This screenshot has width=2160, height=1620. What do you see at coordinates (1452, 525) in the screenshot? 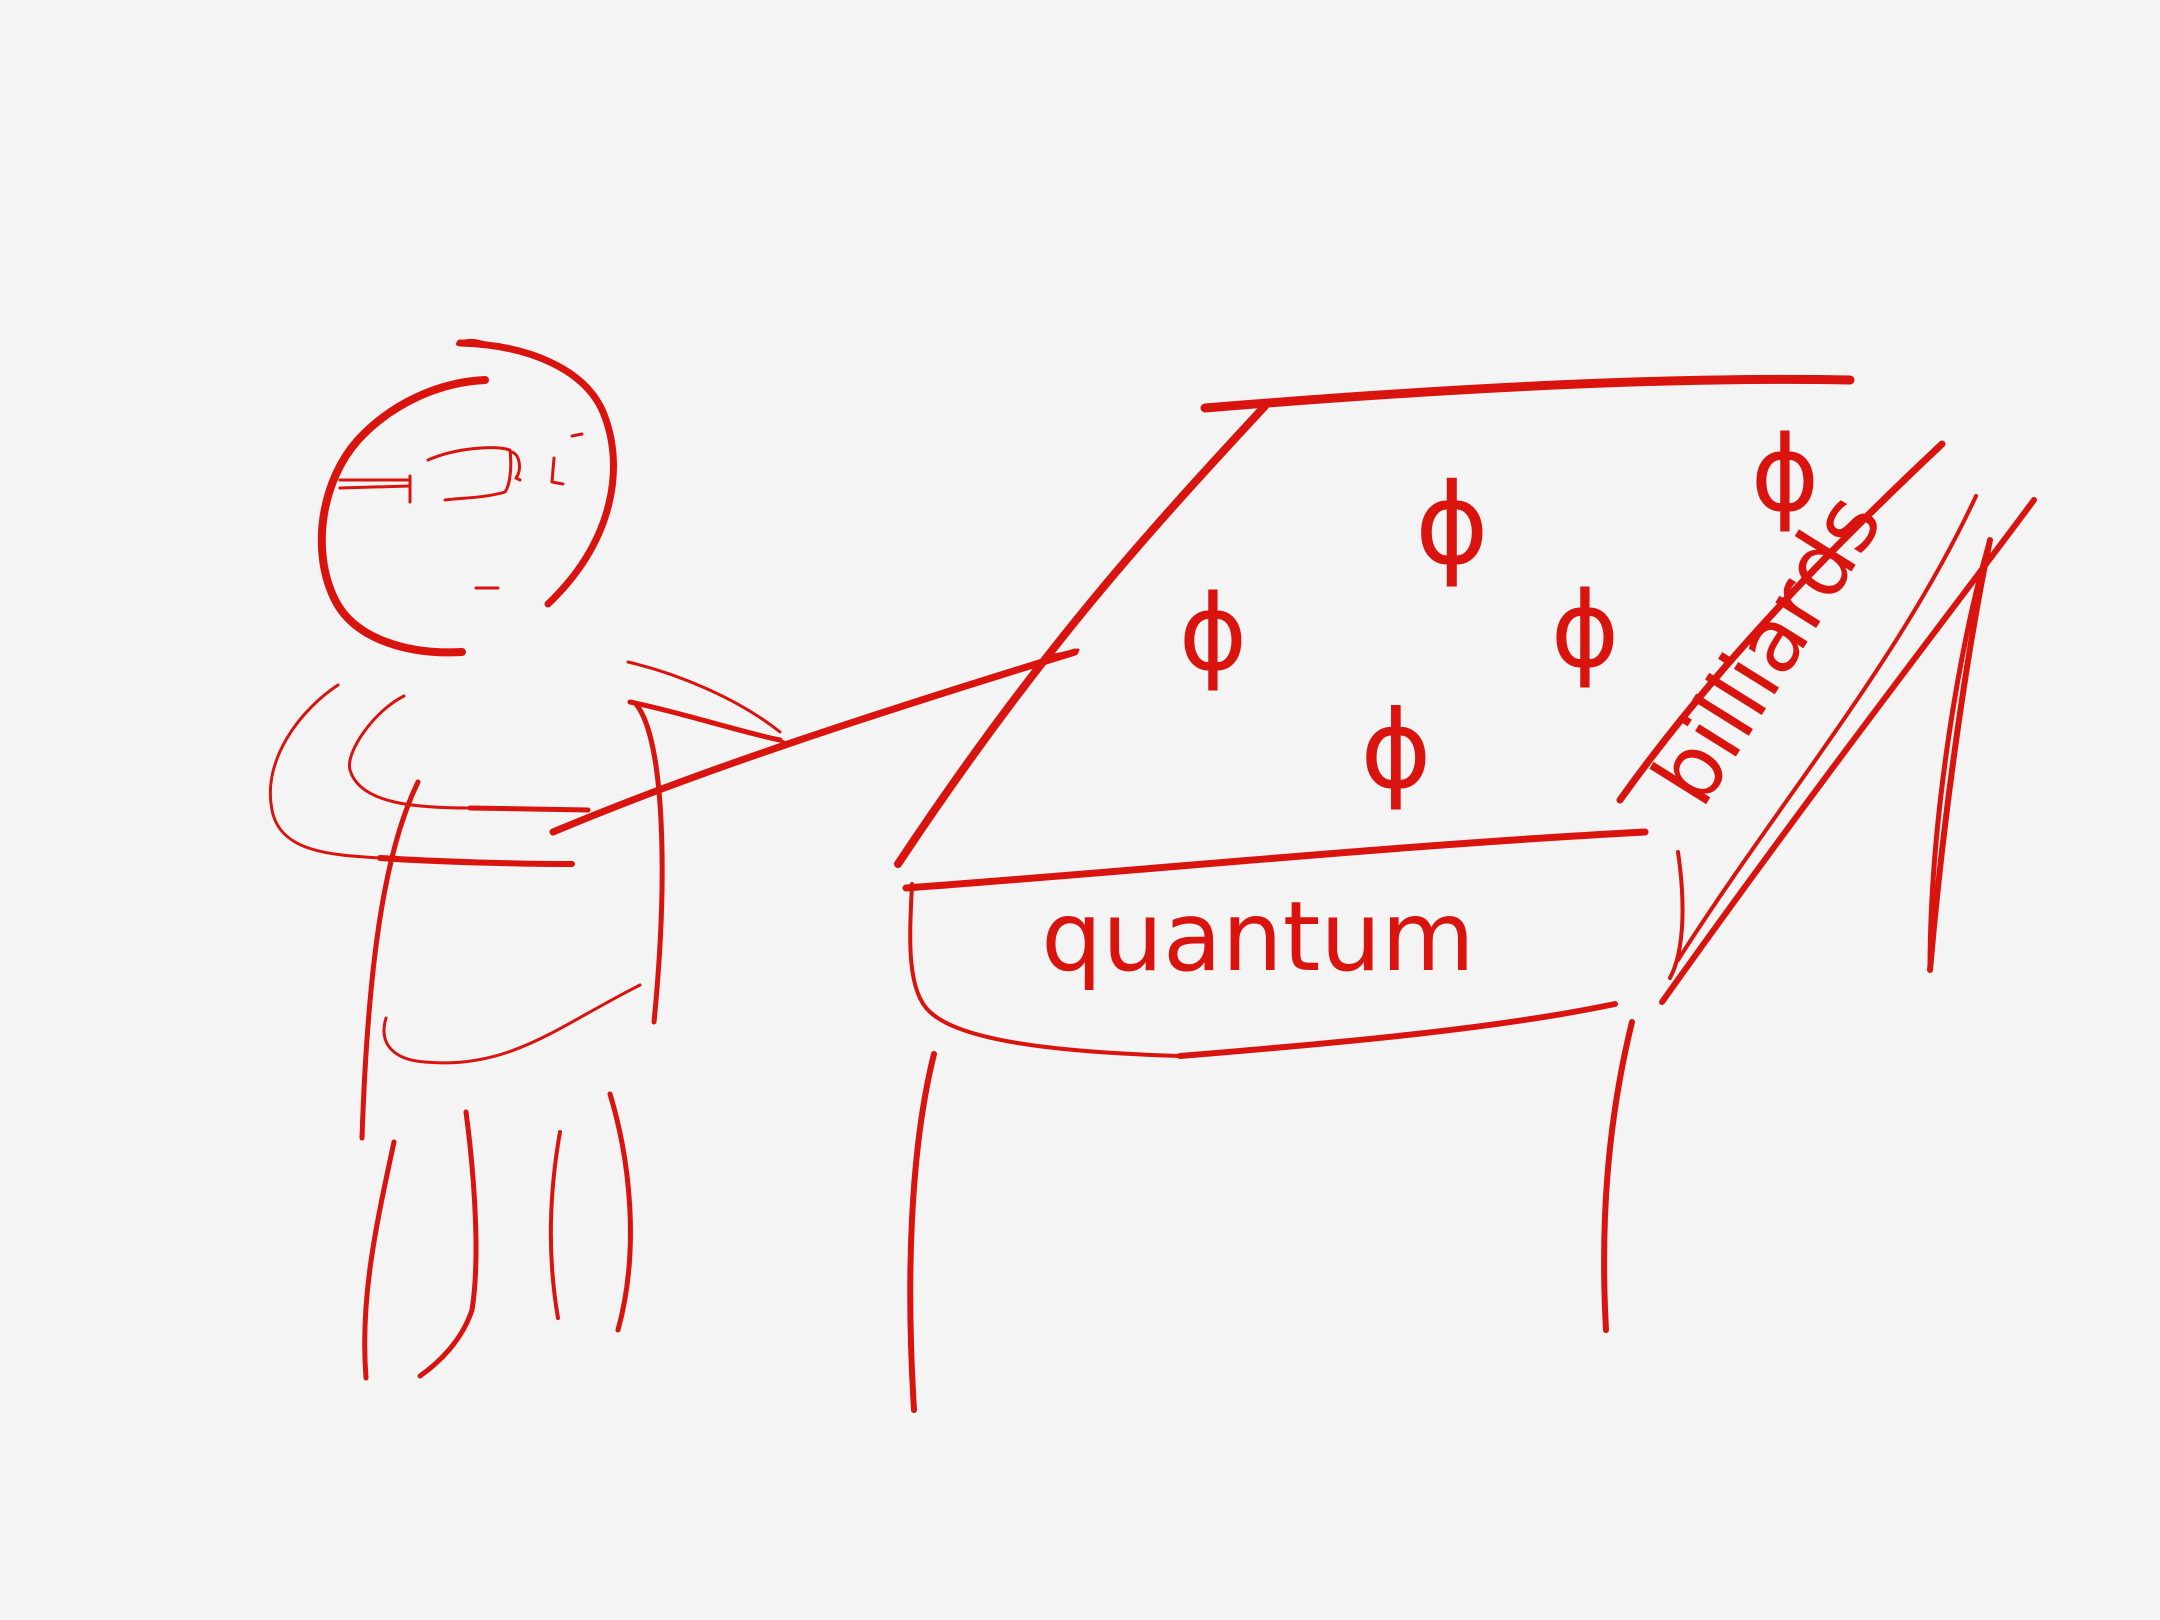
I see `ball-1: ϕ` at bounding box center [1452, 525].